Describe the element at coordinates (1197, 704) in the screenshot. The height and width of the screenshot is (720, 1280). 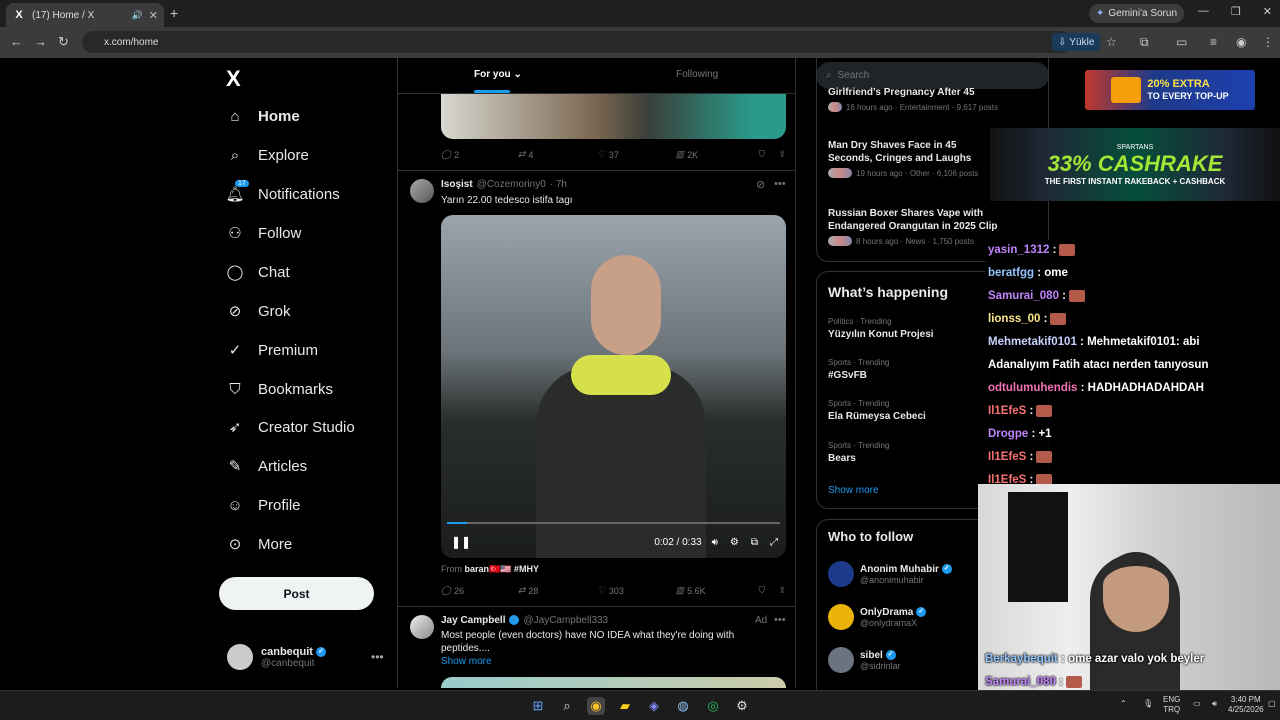
I see `network-icon: ▭` at that location.